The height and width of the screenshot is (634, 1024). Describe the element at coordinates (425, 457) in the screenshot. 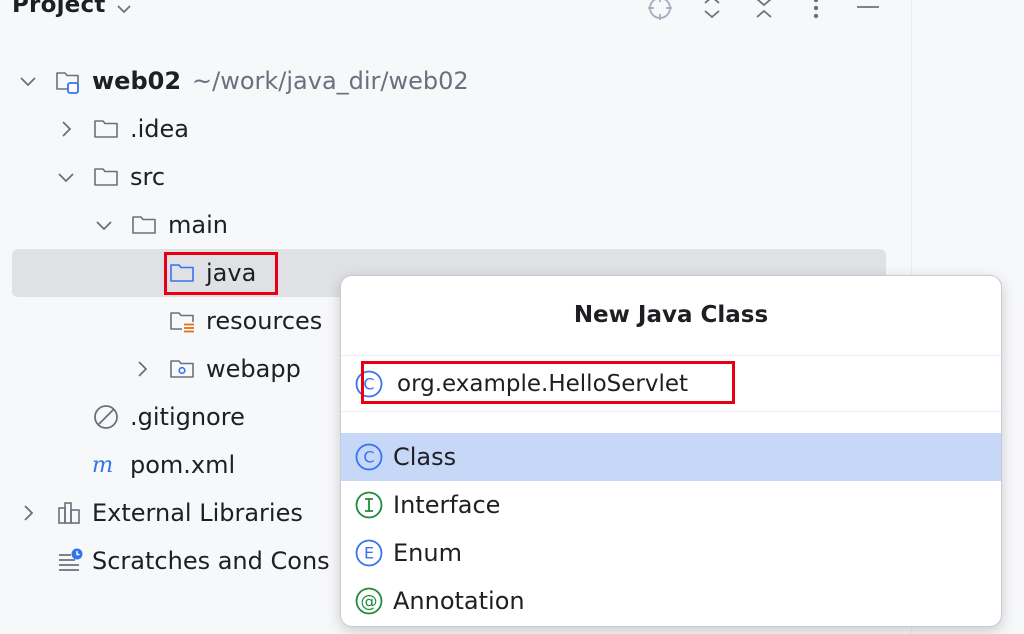

I see `kind-label: Class` at that location.